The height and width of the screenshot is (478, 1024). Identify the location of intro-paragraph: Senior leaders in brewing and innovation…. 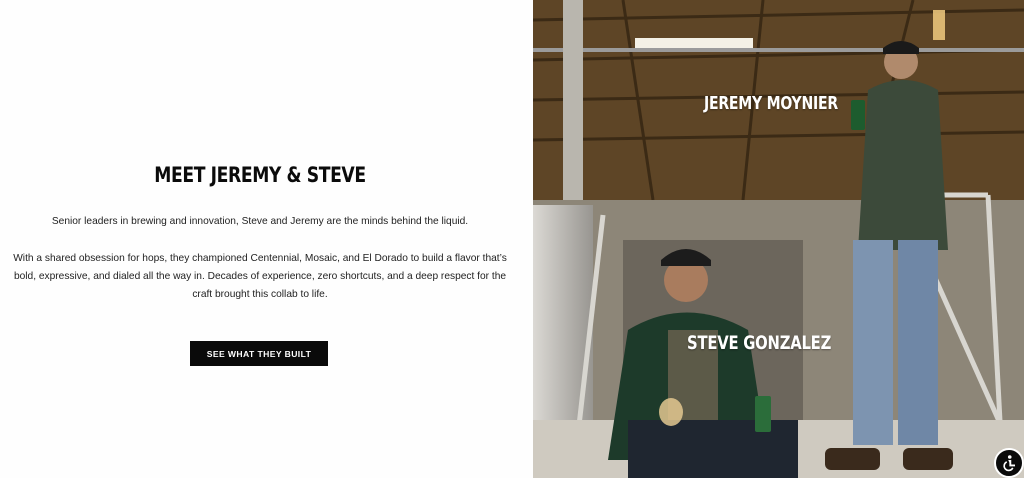
(260, 221).